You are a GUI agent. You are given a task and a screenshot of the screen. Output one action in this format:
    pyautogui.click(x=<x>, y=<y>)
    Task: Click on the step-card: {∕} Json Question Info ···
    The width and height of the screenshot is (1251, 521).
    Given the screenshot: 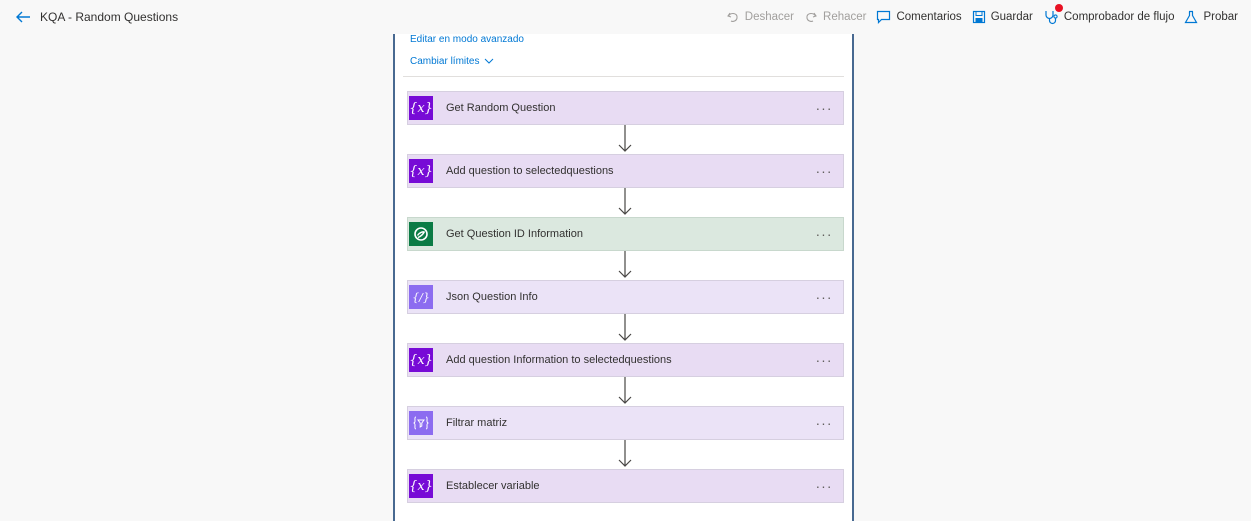 What is the action you would take?
    pyautogui.click(x=625, y=297)
    